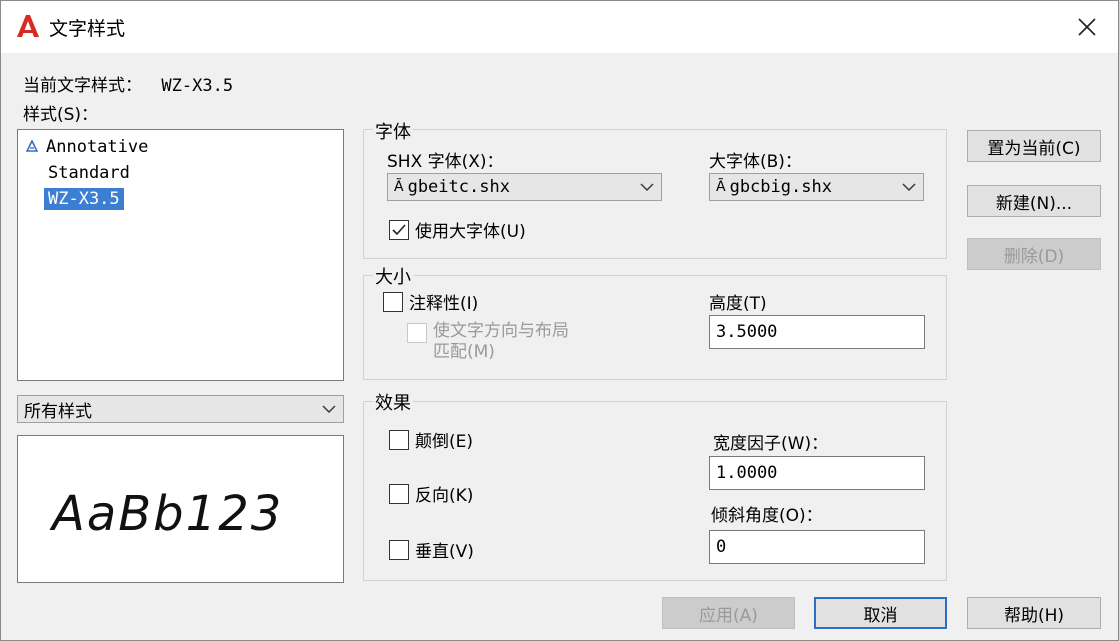  Describe the element at coordinates (168, 514) in the screenshot. I see `preview-sample-text: AaBb123` at that location.